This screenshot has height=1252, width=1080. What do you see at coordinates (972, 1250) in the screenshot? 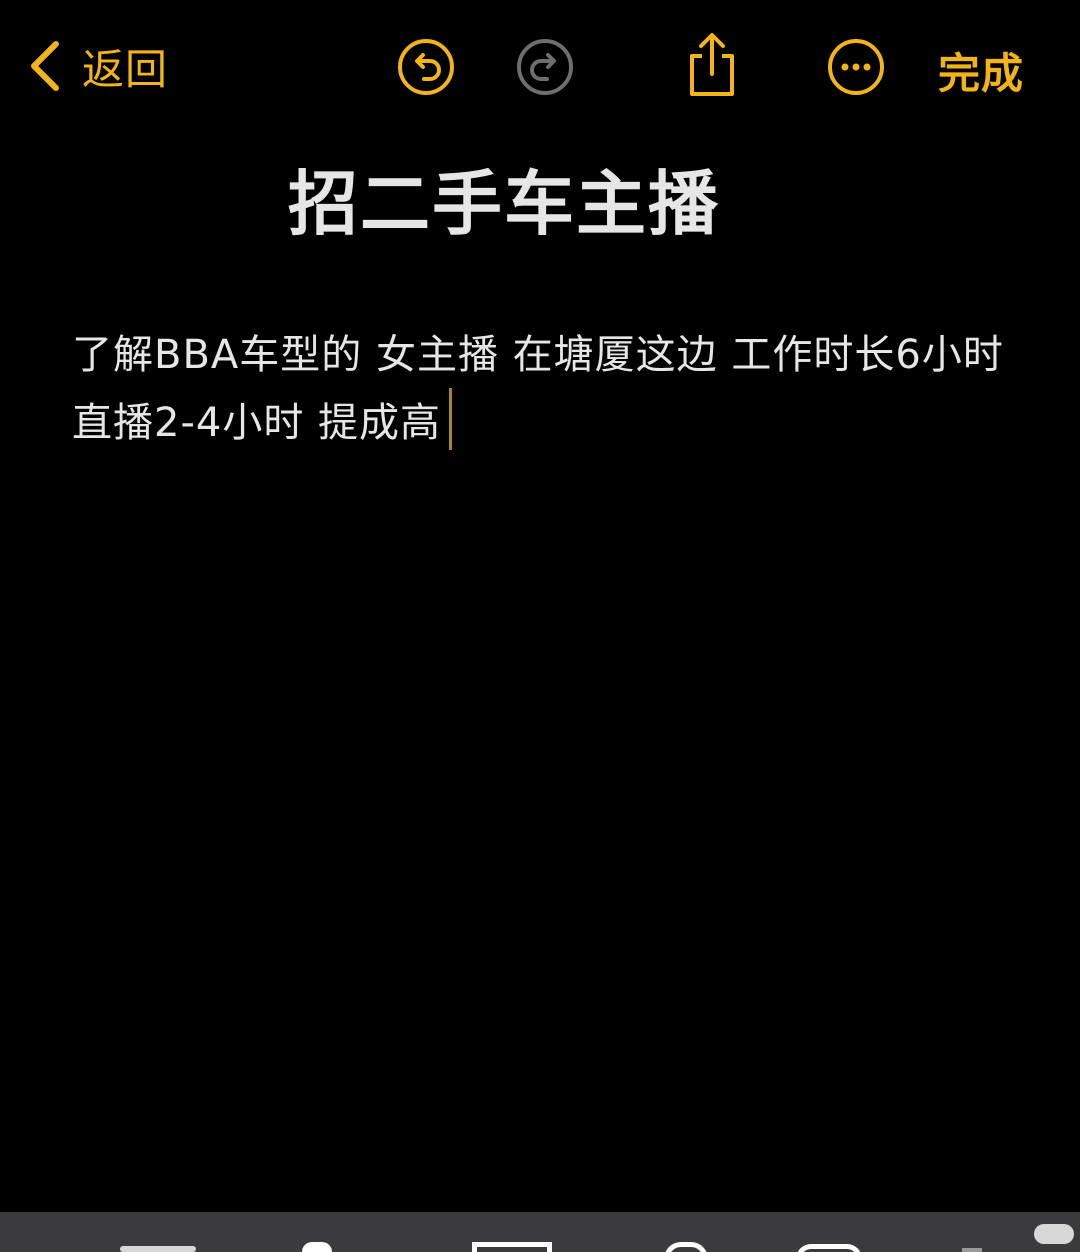
I see `compose-icon` at bounding box center [972, 1250].